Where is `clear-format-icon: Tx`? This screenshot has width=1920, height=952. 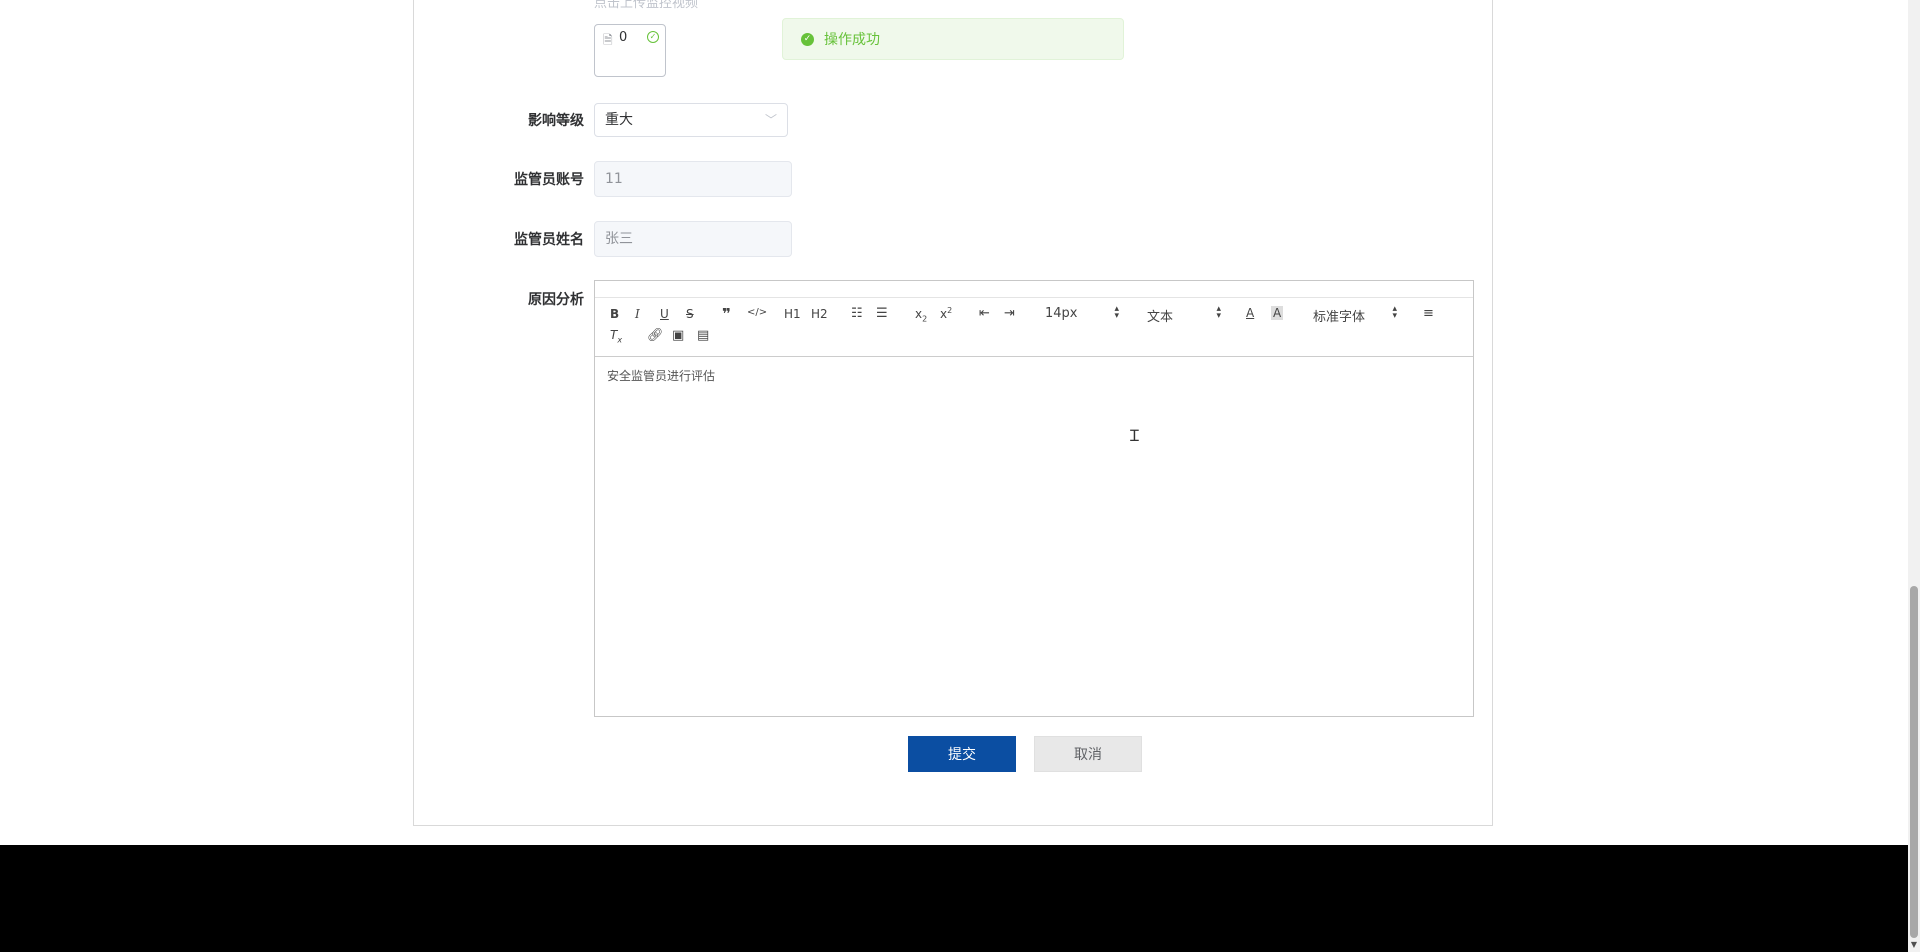 clear-format-icon: Tx is located at coordinates (616, 336).